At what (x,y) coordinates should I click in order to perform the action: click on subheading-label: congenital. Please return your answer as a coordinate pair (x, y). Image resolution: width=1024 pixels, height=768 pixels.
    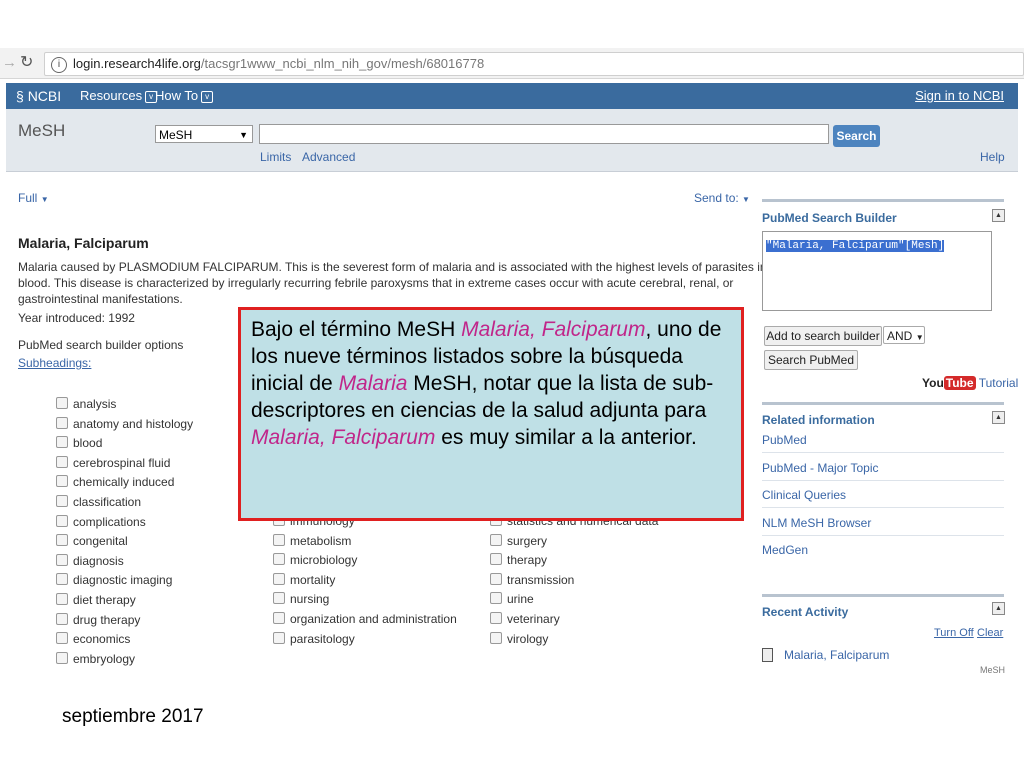
    Looking at the image, I should click on (100, 541).